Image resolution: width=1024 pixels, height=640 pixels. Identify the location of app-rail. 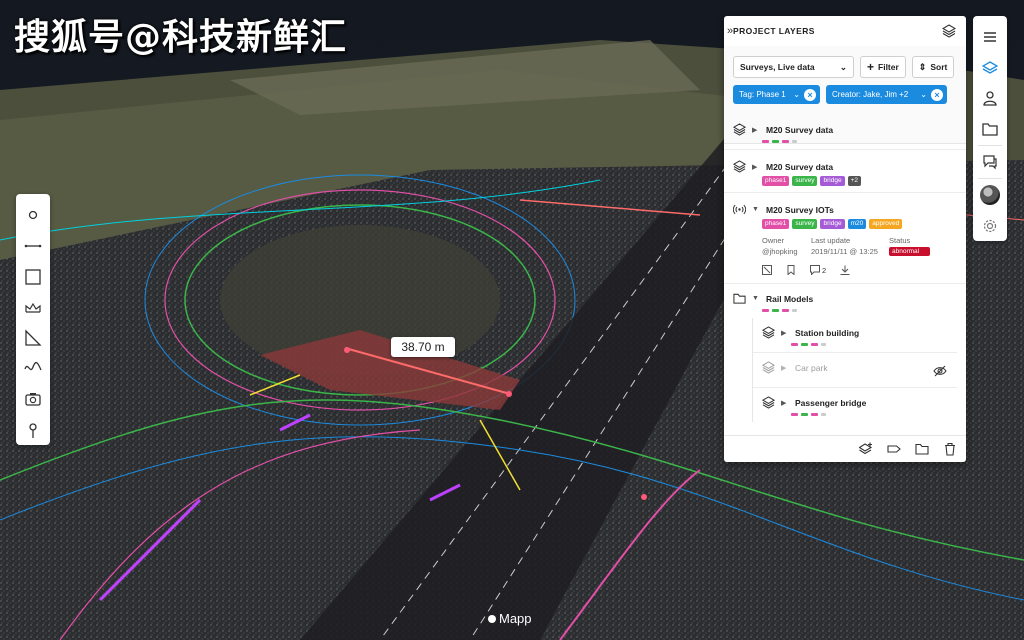
(990, 128).